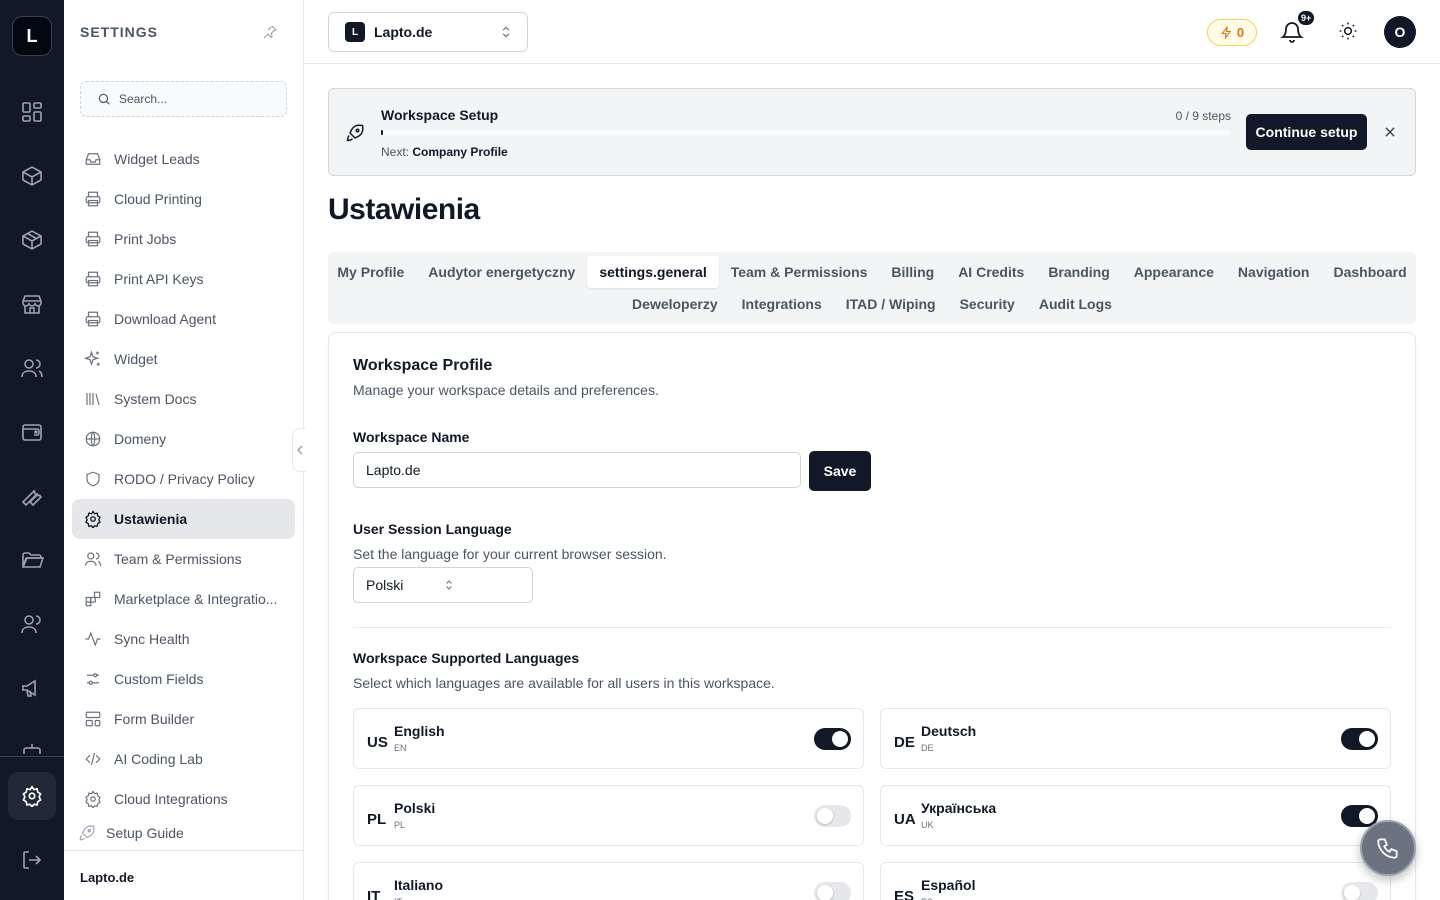 The height and width of the screenshot is (900, 1440). What do you see at coordinates (1240, 32) in the screenshot?
I see `credits-count: 0` at bounding box center [1240, 32].